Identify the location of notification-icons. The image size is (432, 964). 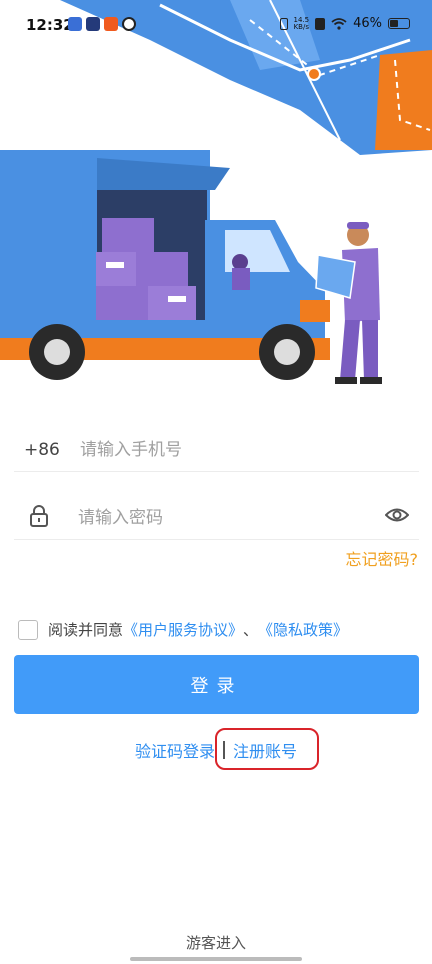
(102, 24).